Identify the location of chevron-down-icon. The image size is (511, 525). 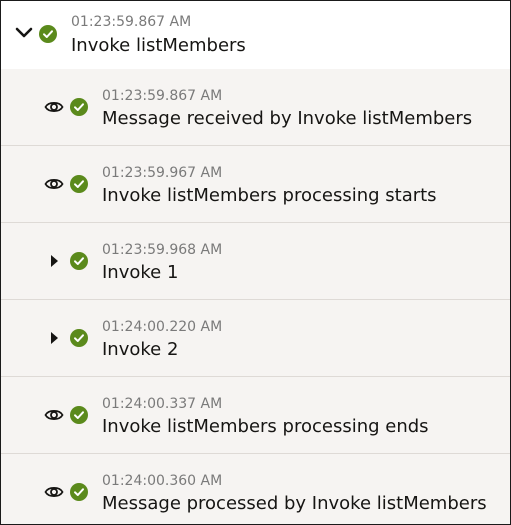
(24, 33).